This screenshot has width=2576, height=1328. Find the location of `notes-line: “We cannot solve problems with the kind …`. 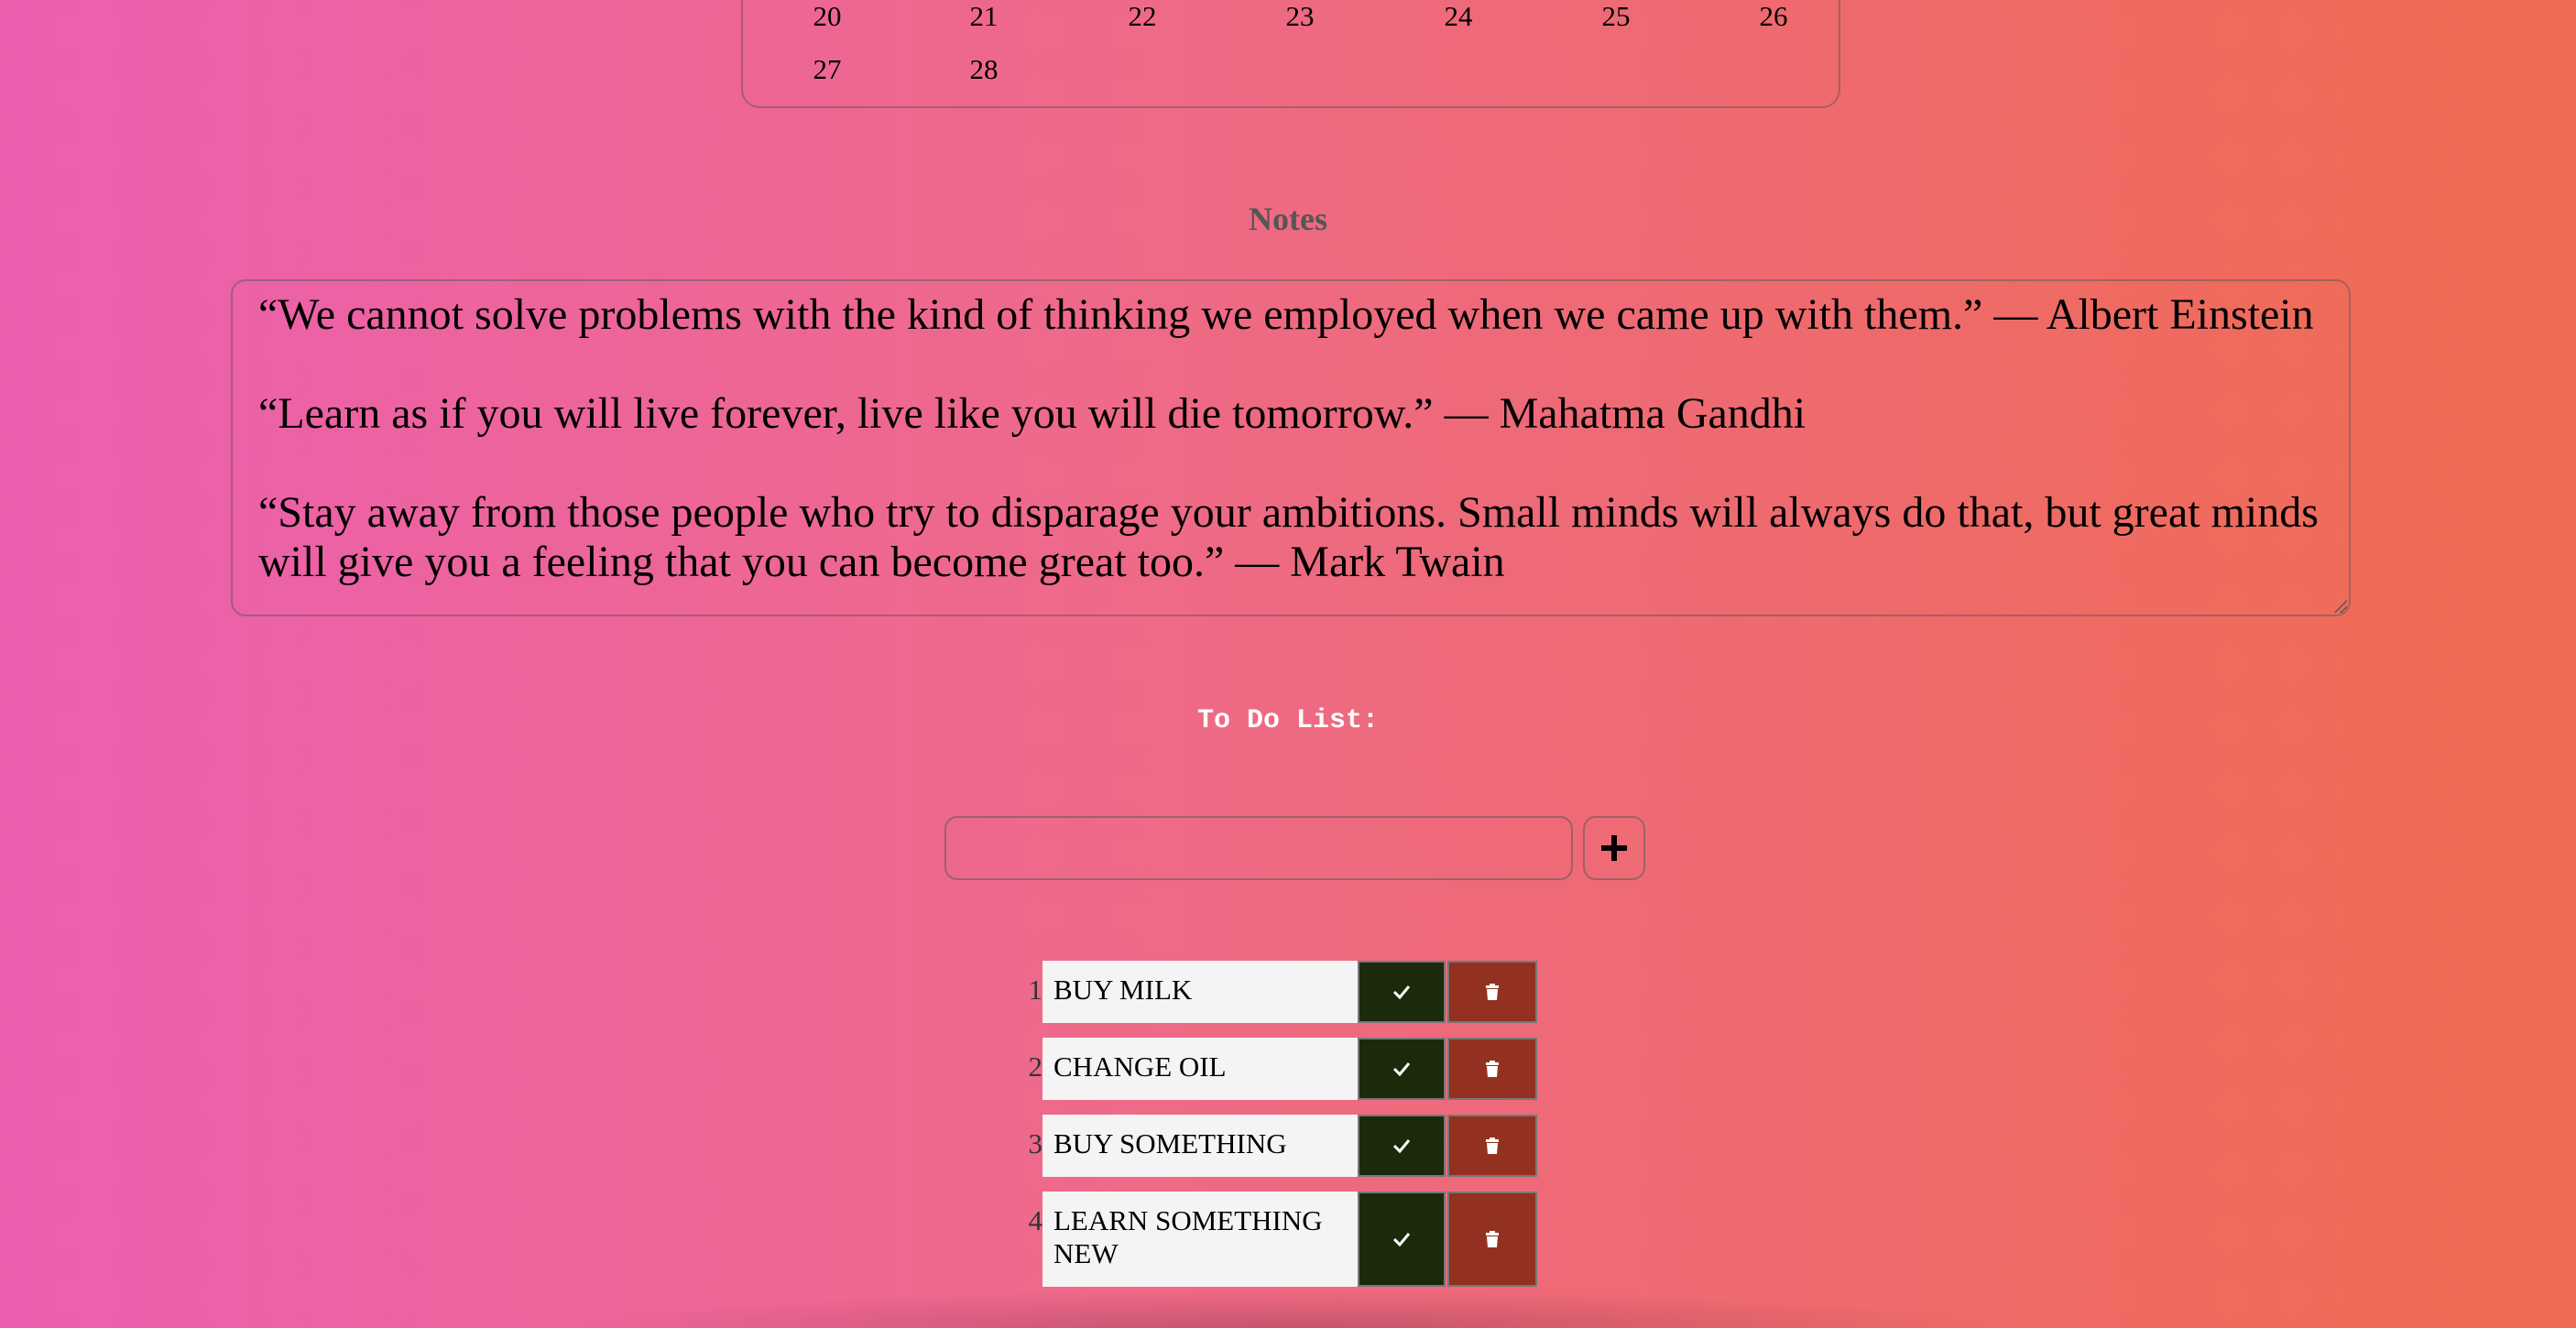

notes-line: “We cannot solve problems with the kind … is located at coordinates (1286, 315).